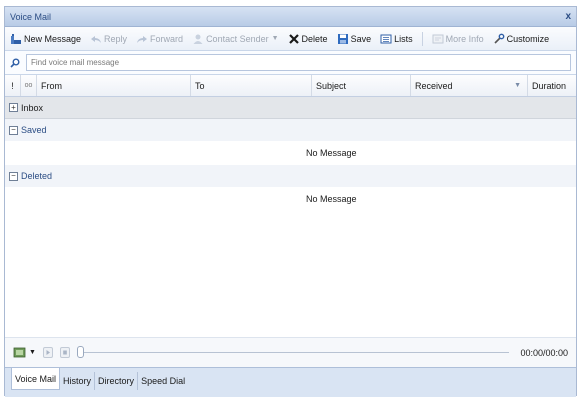  Describe the element at coordinates (47, 352) in the screenshot. I see `play-icon` at that location.